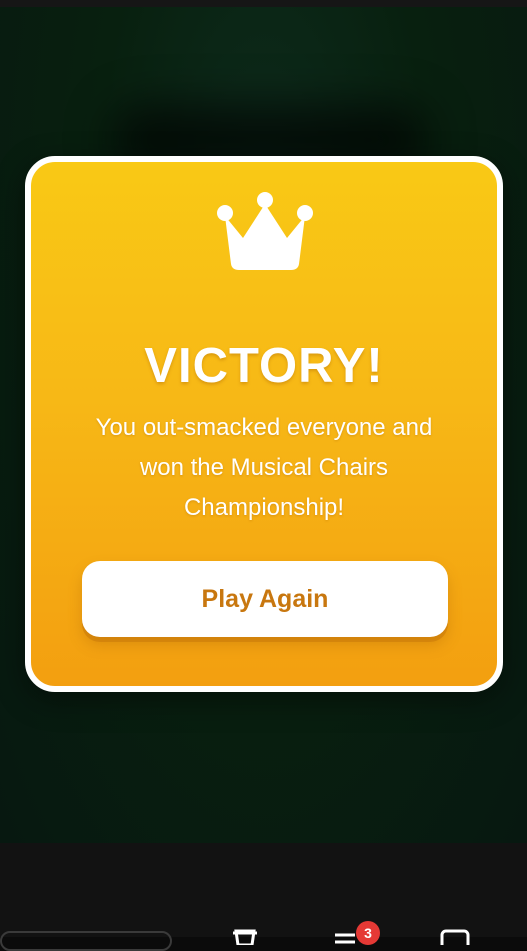 Image resolution: width=527 pixels, height=951 pixels. I want to click on victory-title: VICTORY!, so click(264, 366).